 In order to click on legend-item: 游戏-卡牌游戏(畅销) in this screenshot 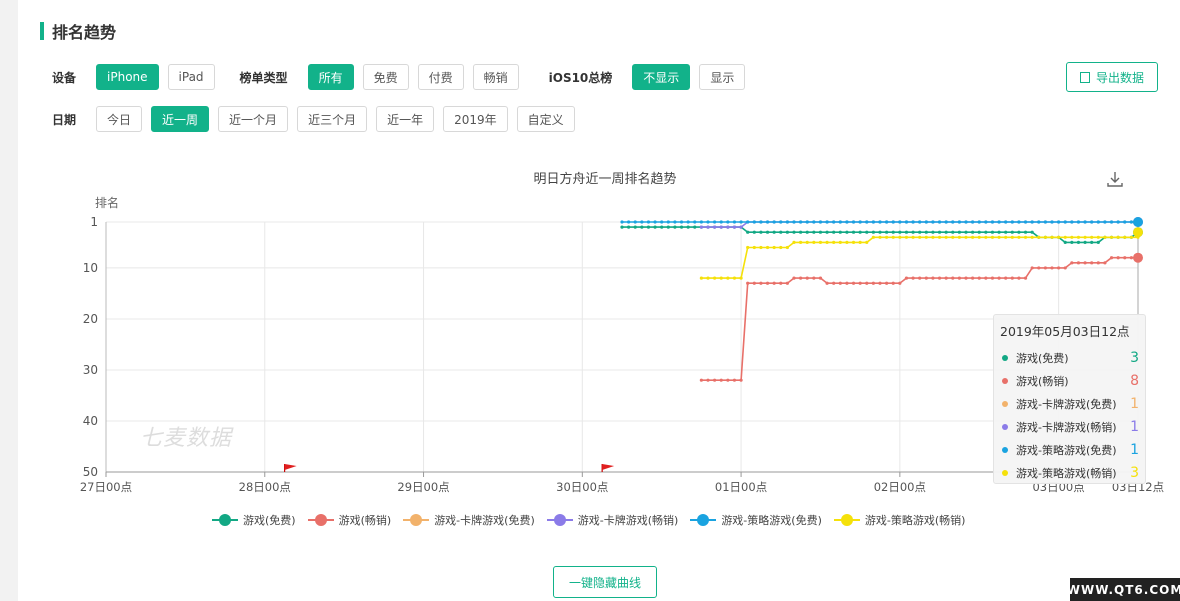, I will do `click(612, 520)`.